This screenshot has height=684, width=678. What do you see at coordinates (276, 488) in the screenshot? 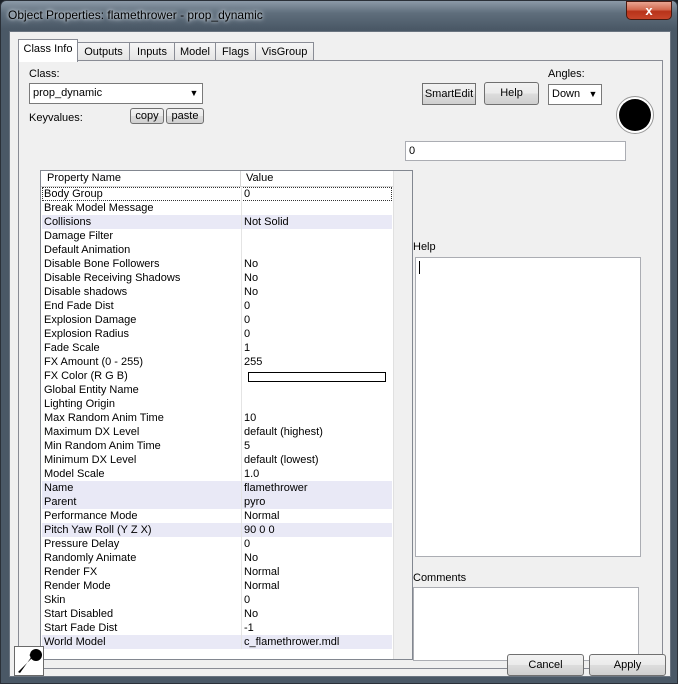
I see `property-value-cell: flamethrower` at bounding box center [276, 488].